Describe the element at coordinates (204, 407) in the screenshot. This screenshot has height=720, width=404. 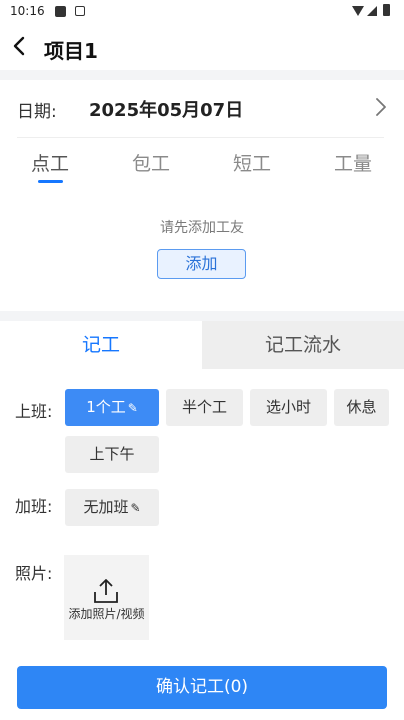
I see `shift-option-half-day: 半个工` at that location.